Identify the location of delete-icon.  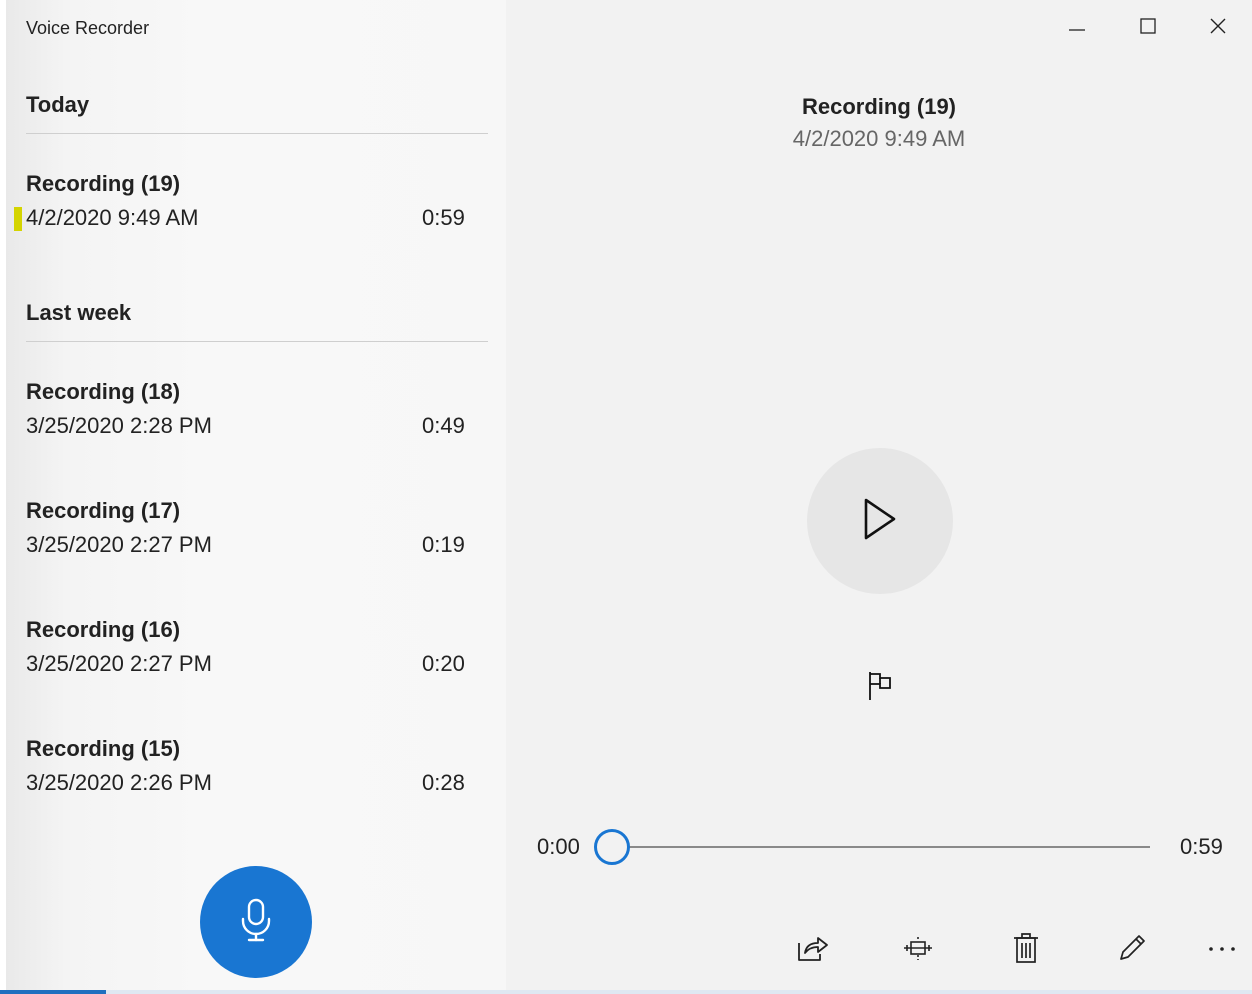
(1026, 950).